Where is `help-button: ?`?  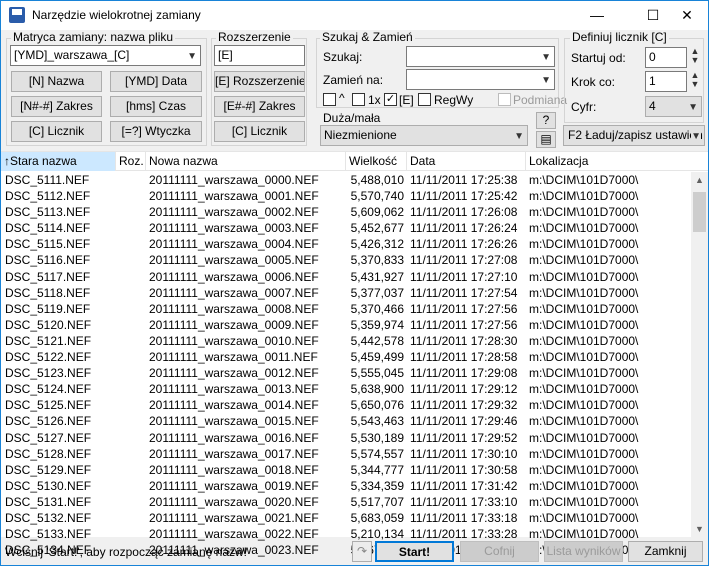
help-button: ? is located at coordinates (546, 120).